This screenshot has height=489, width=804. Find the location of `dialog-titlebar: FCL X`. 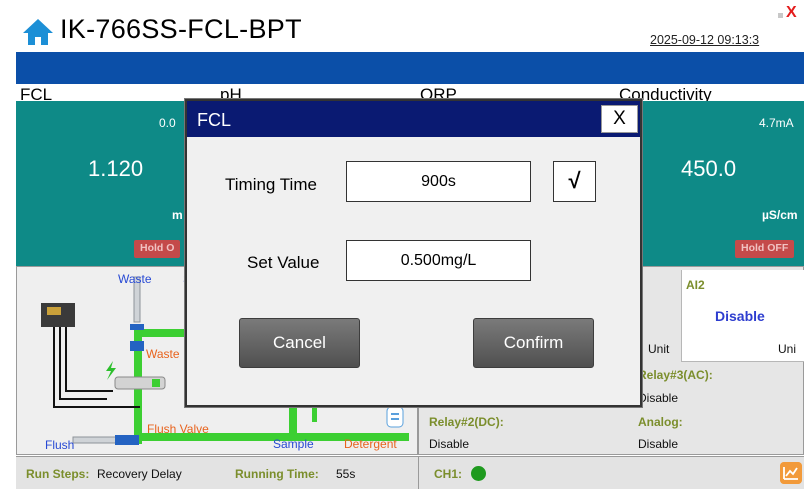

dialog-titlebar: FCL X is located at coordinates (413, 119).